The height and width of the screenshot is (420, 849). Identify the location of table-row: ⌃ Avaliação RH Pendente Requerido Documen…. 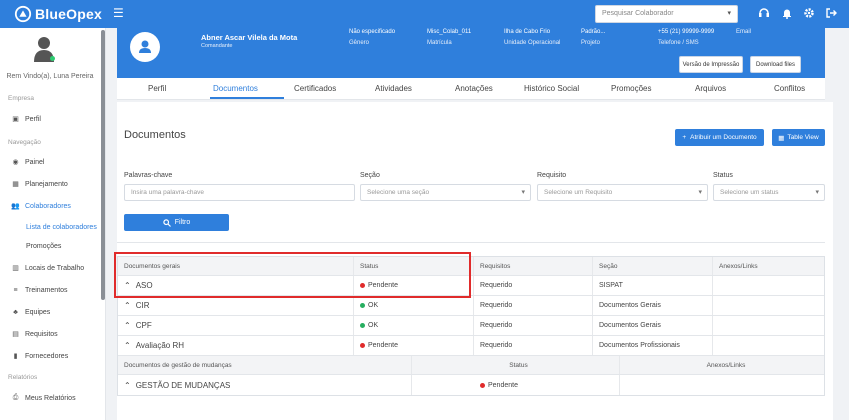
(471, 346).